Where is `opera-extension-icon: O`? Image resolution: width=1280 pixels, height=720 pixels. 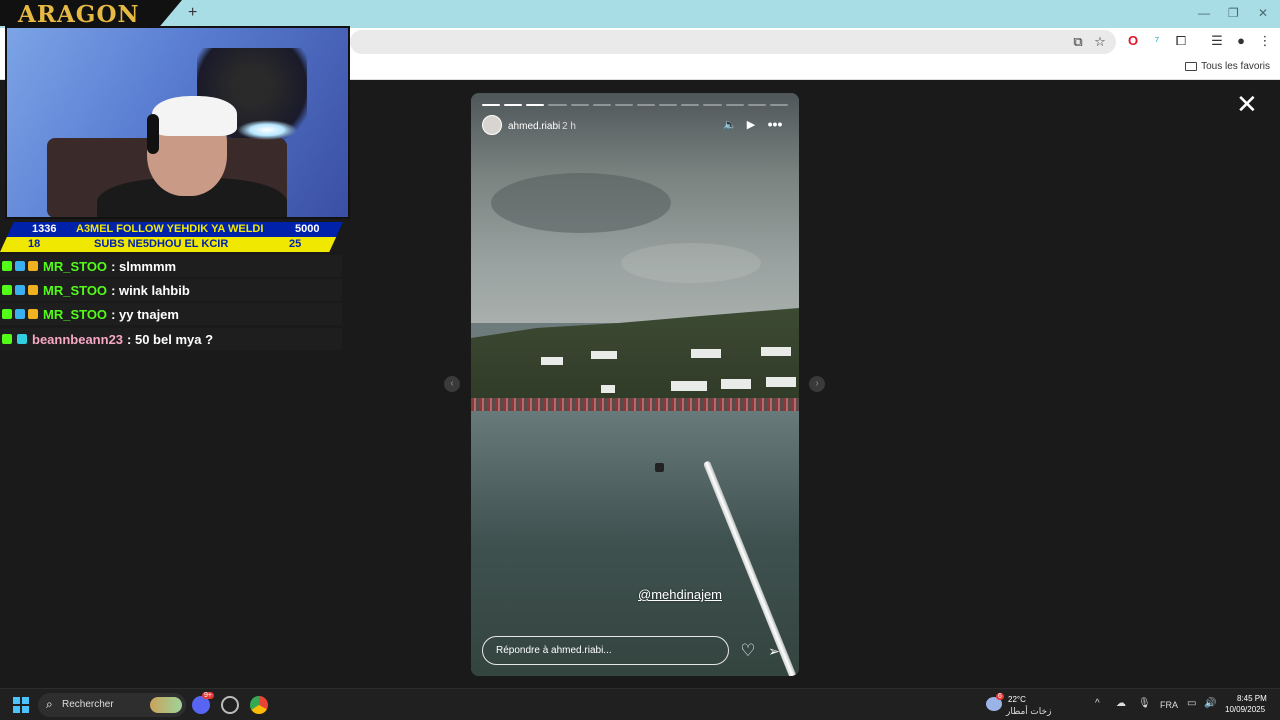
opera-extension-icon: O is located at coordinates (1133, 41).